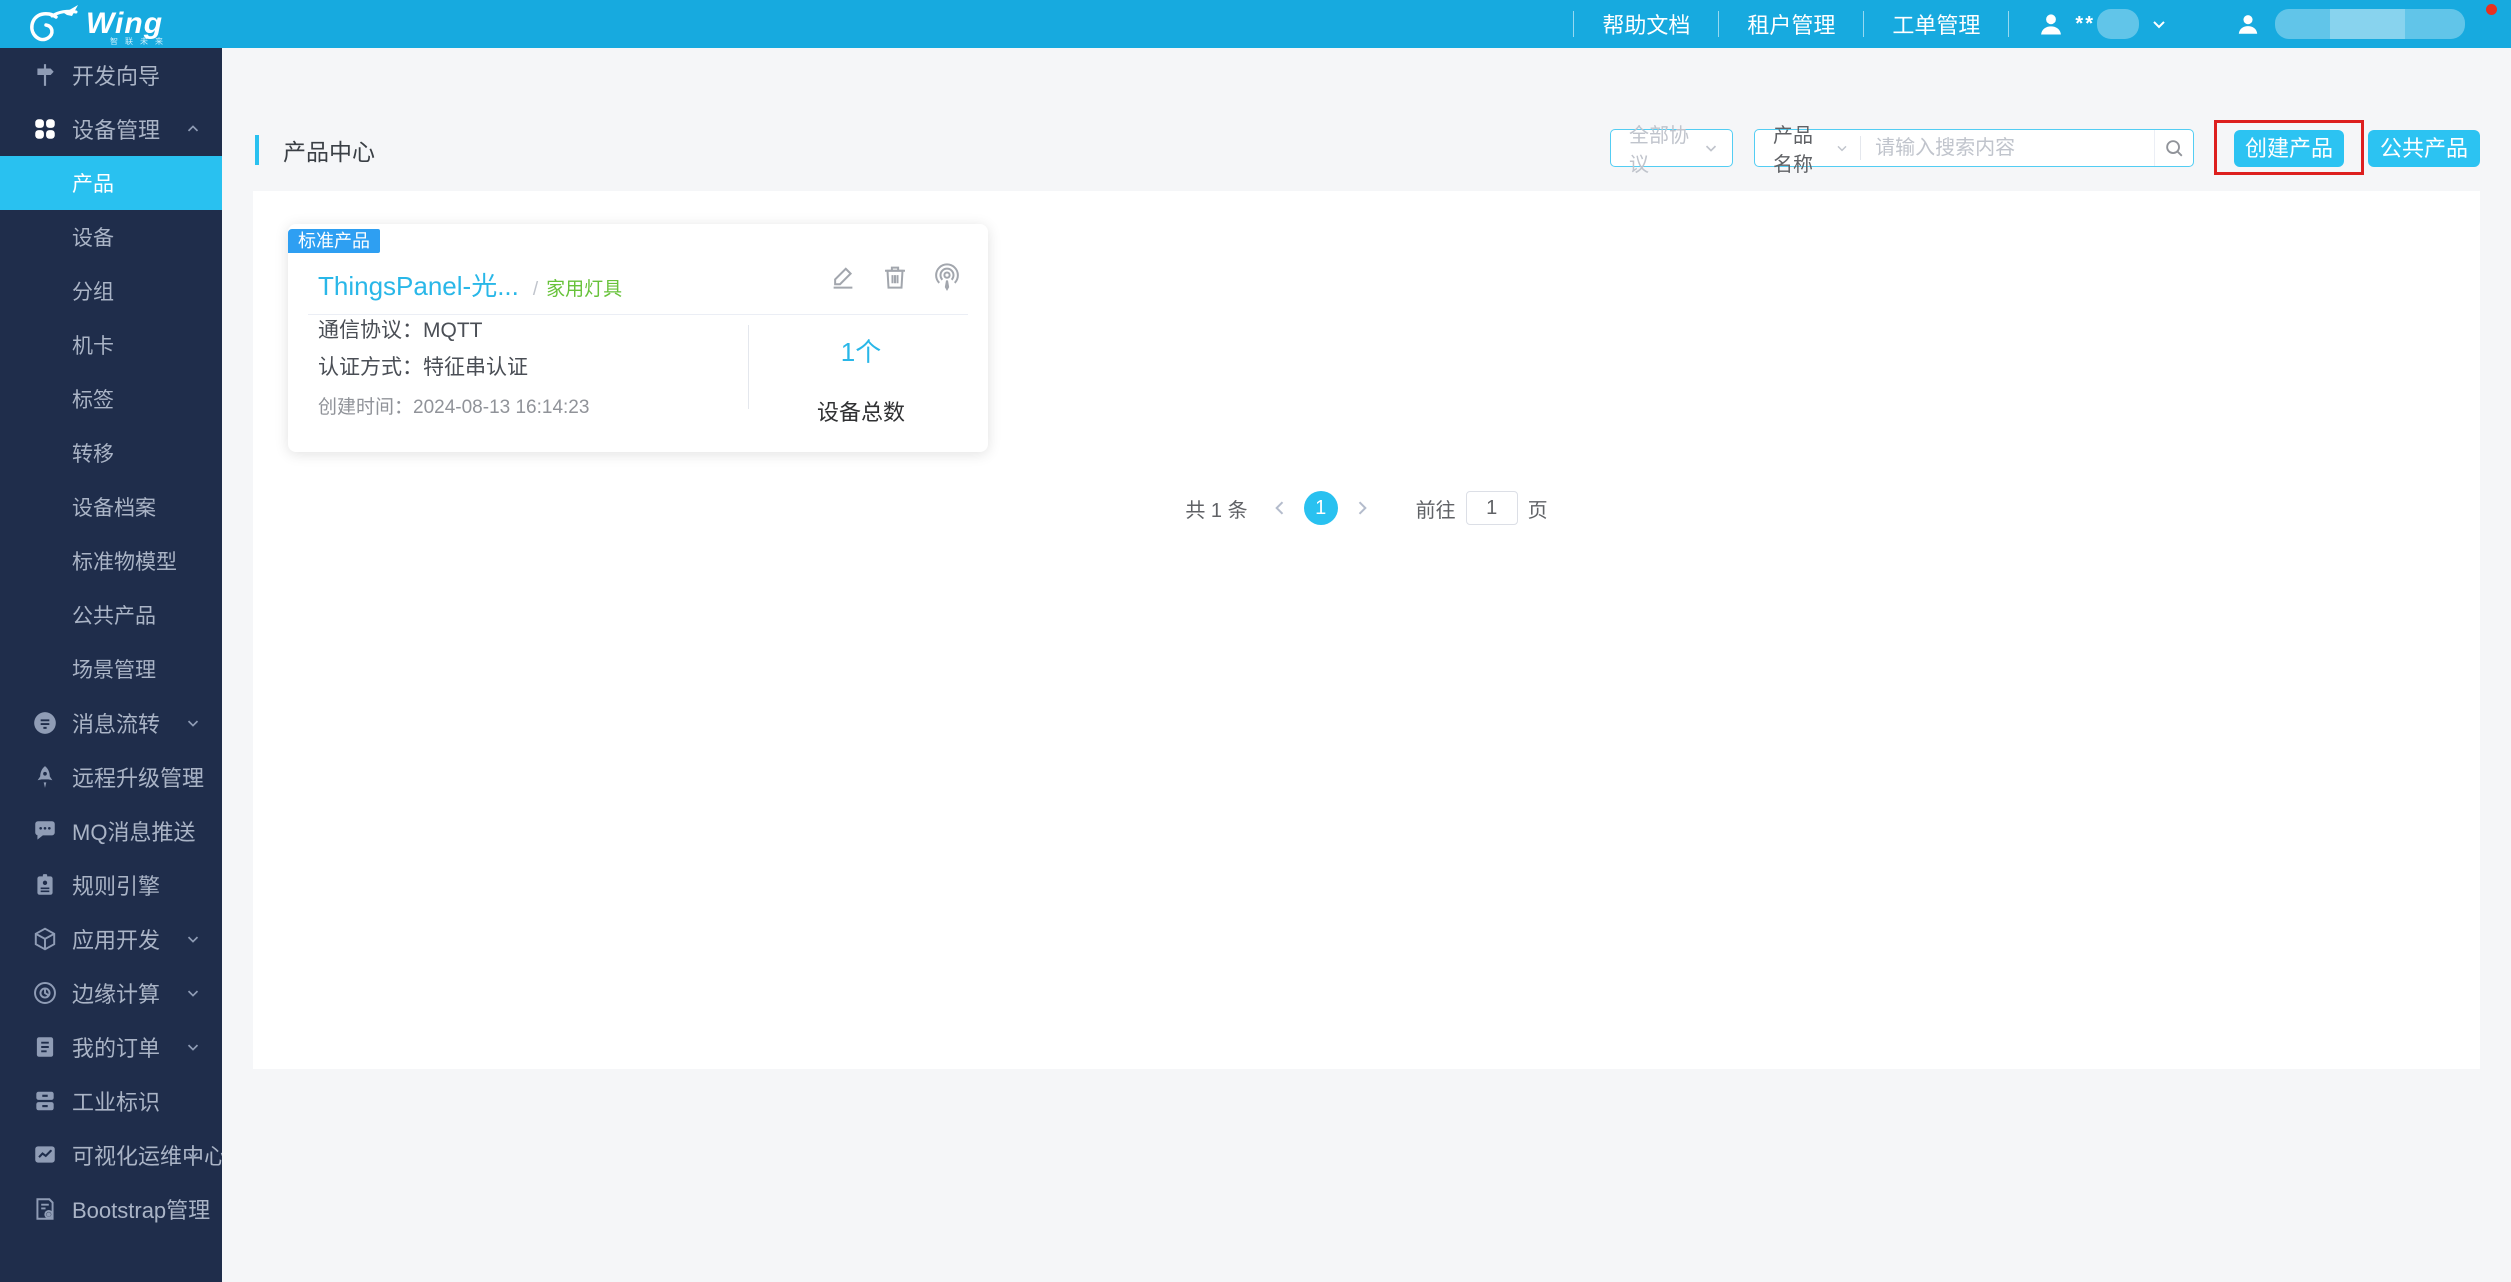 The height and width of the screenshot is (1282, 2511). Describe the element at coordinates (1280, 508) in the screenshot. I see `prev-page-icon` at that location.